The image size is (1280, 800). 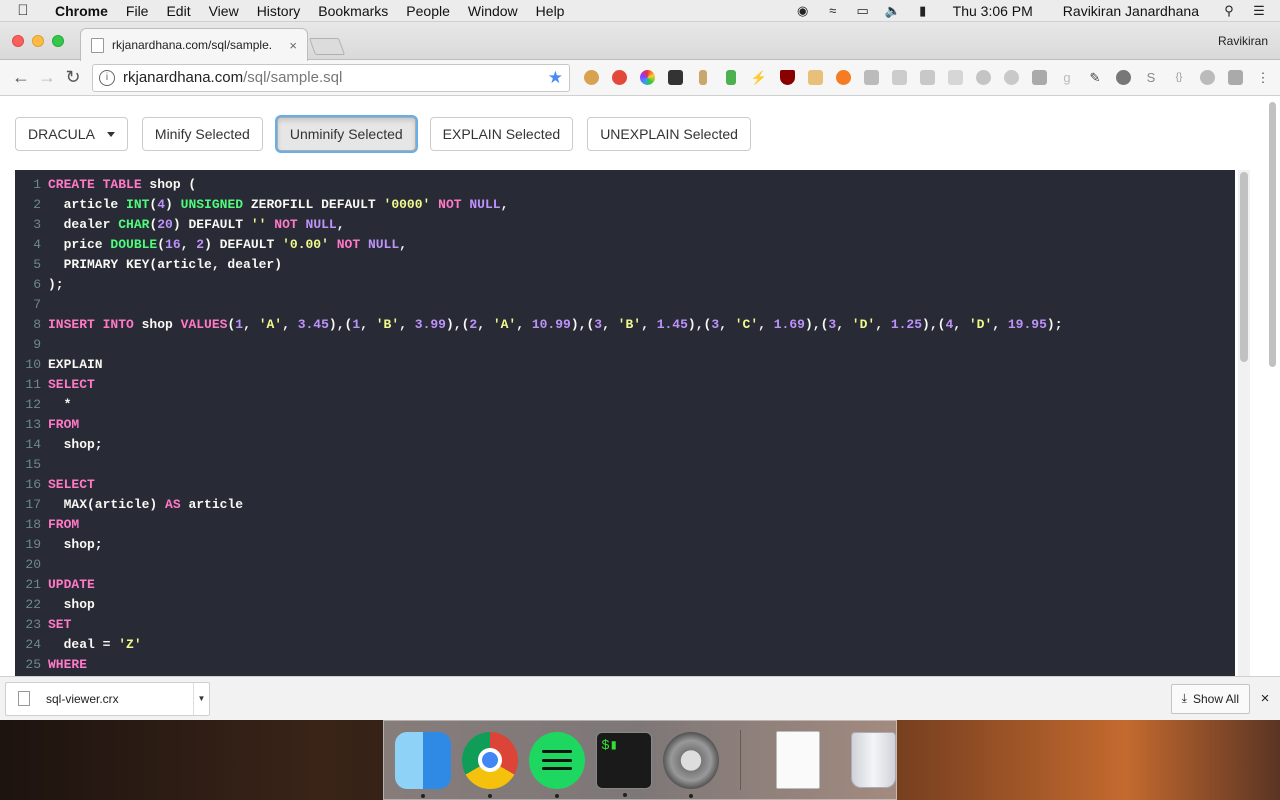 What do you see at coordinates (923, 10) in the screenshot?
I see `battery-icon: ▮` at bounding box center [923, 10].